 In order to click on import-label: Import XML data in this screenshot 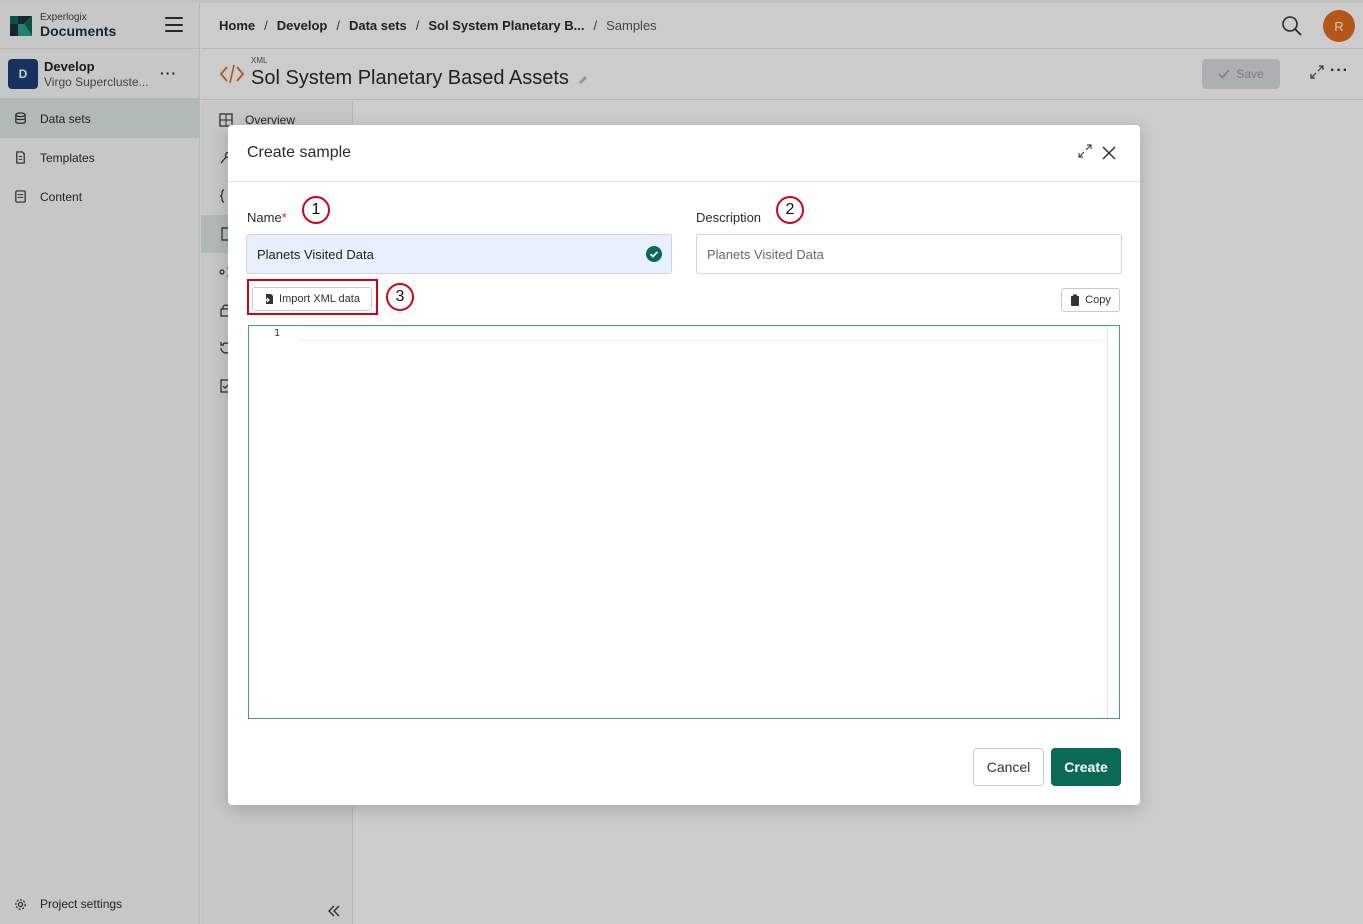, I will do `click(319, 299)`.